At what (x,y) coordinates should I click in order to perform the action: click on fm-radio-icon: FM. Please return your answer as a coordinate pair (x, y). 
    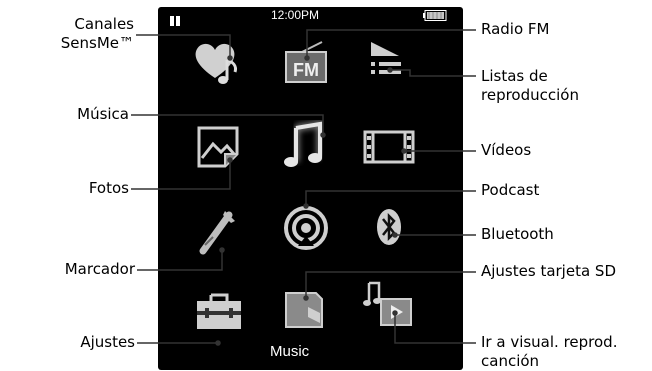
    Looking at the image, I should click on (306, 61).